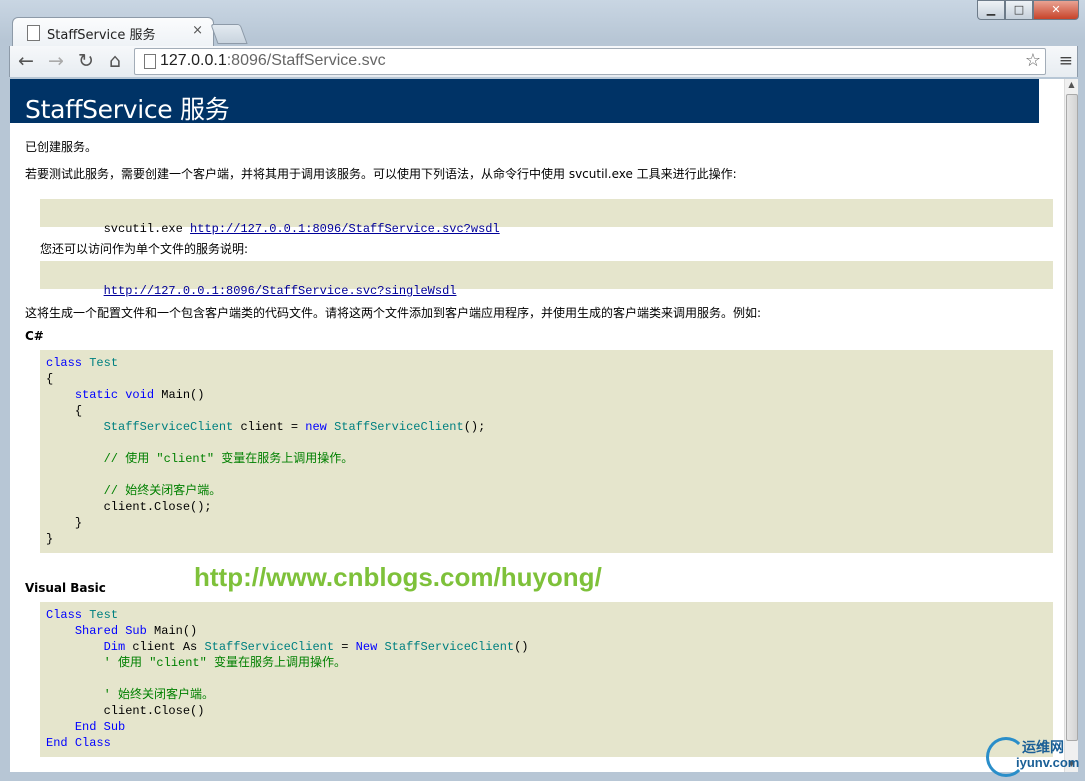 The image size is (1085, 781). I want to click on single-file-text: 您还可以访问作为单个文件的服务说明:, so click(144, 249).